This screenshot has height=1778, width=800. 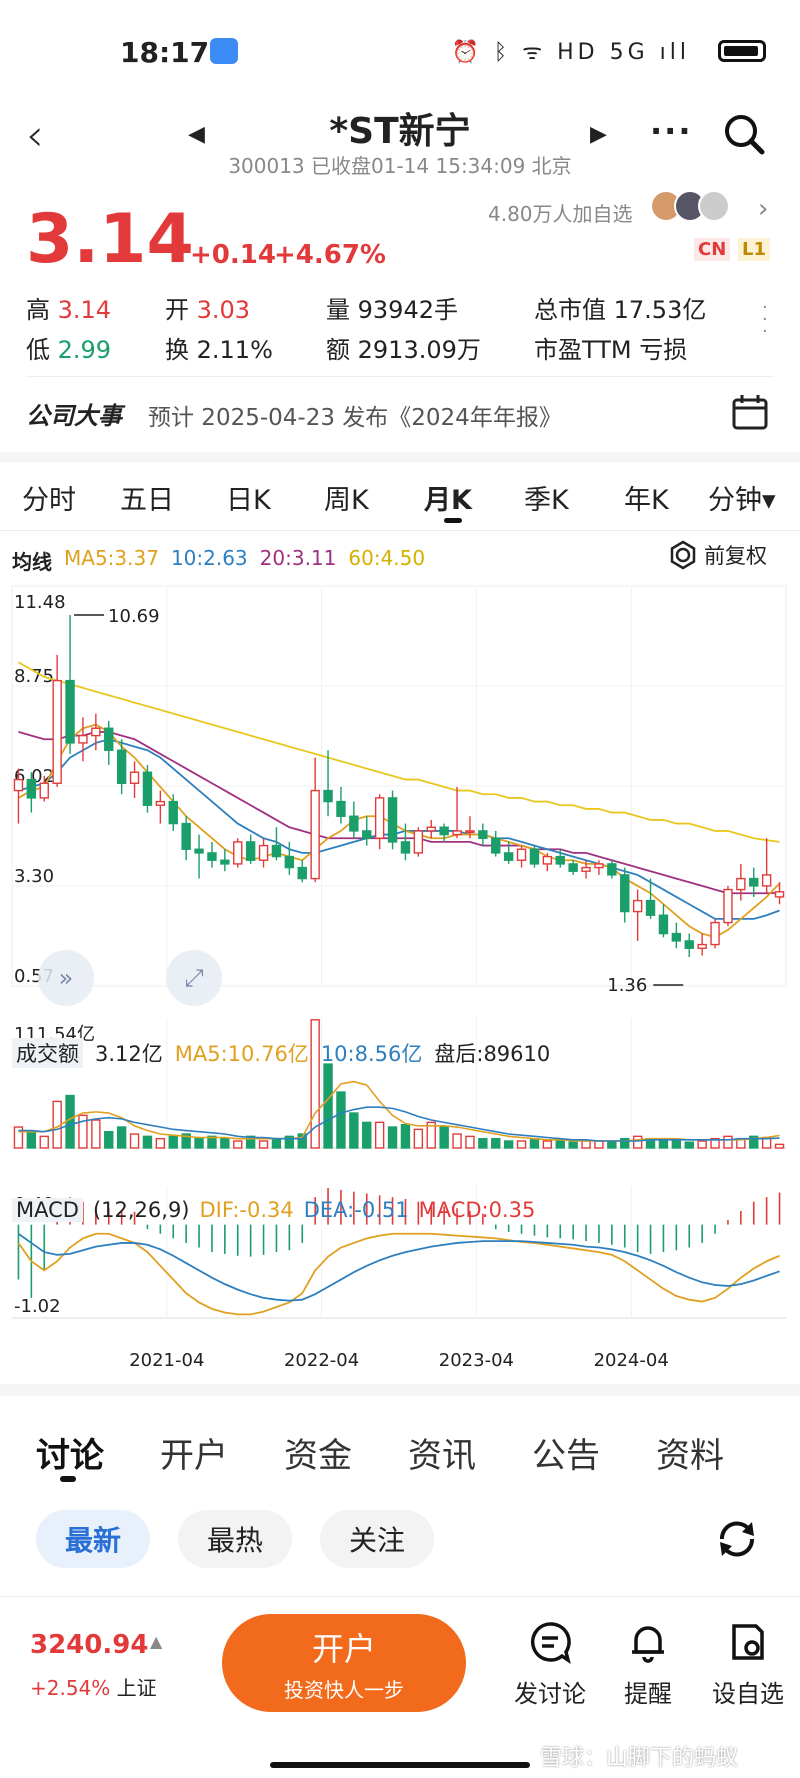 What do you see at coordinates (690, 1452) in the screenshot?
I see `discussion-tab: 资料` at bounding box center [690, 1452].